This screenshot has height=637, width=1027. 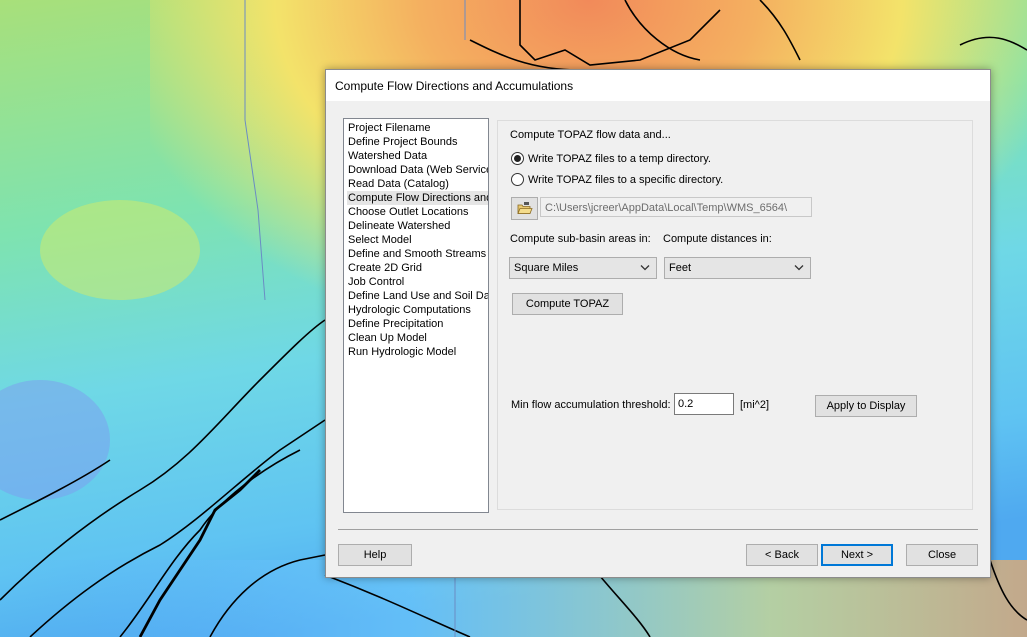 What do you see at coordinates (417, 198) in the screenshot?
I see `step-compute-flow-directions: Compute Flow Directions and` at bounding box center [417, 198].